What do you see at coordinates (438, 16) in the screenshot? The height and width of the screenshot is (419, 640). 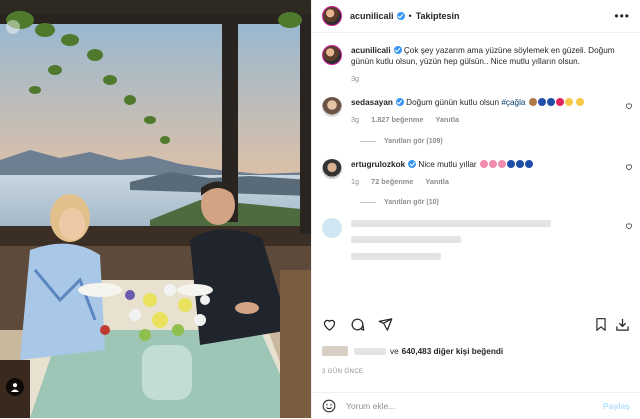 I see `follow-status: Takiptesin` at bounding box center [438, 16].